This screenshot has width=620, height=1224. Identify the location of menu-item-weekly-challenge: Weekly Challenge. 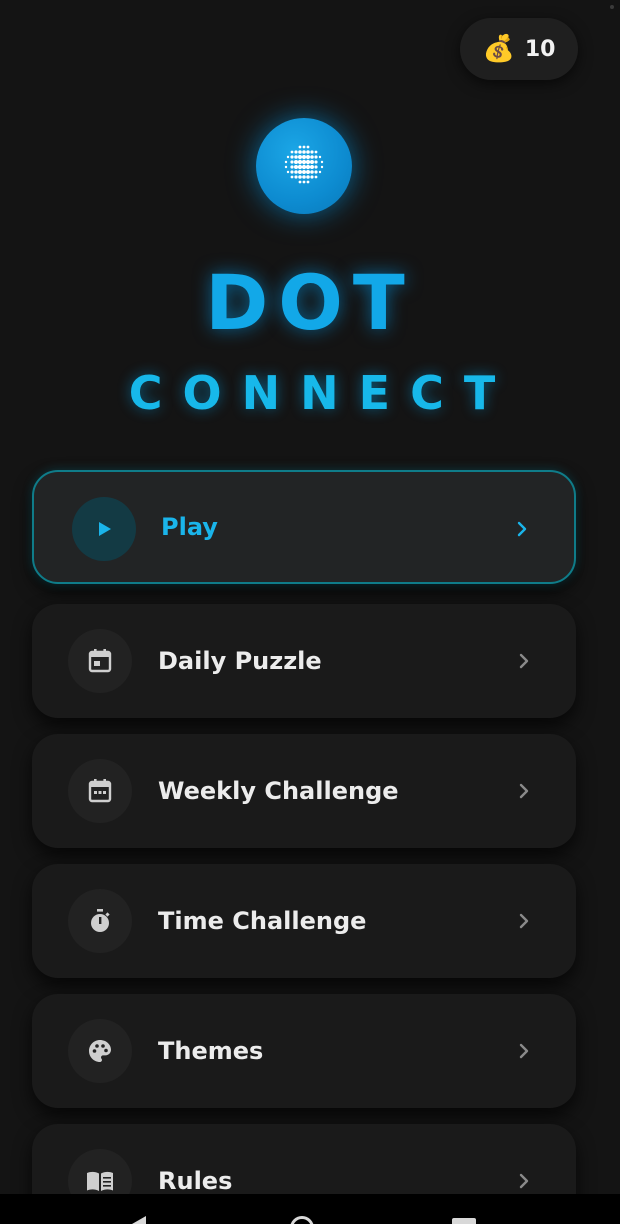
(304, 791).